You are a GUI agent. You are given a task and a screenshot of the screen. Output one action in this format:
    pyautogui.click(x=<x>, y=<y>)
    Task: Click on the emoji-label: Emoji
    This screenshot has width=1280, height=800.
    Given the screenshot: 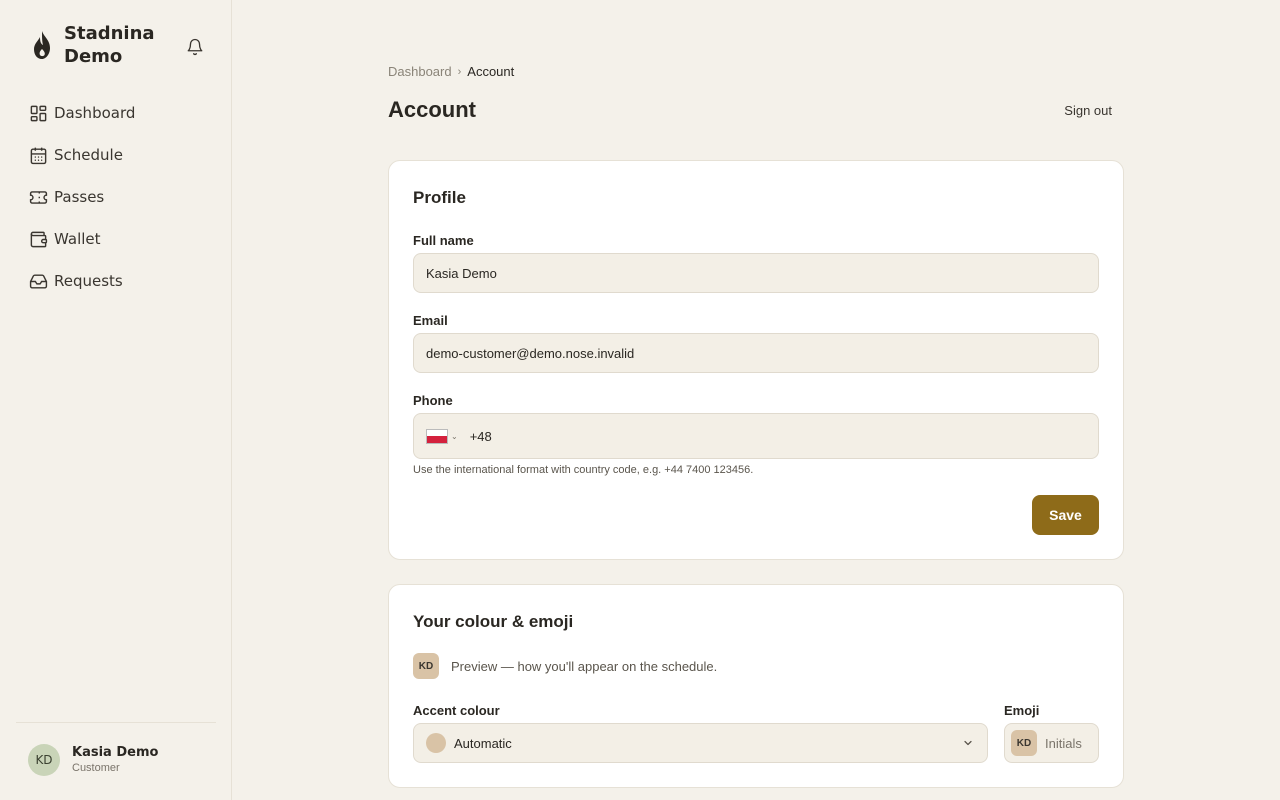 What is the action you would take?
    pyautogui.click(x=1022, y=710)
    